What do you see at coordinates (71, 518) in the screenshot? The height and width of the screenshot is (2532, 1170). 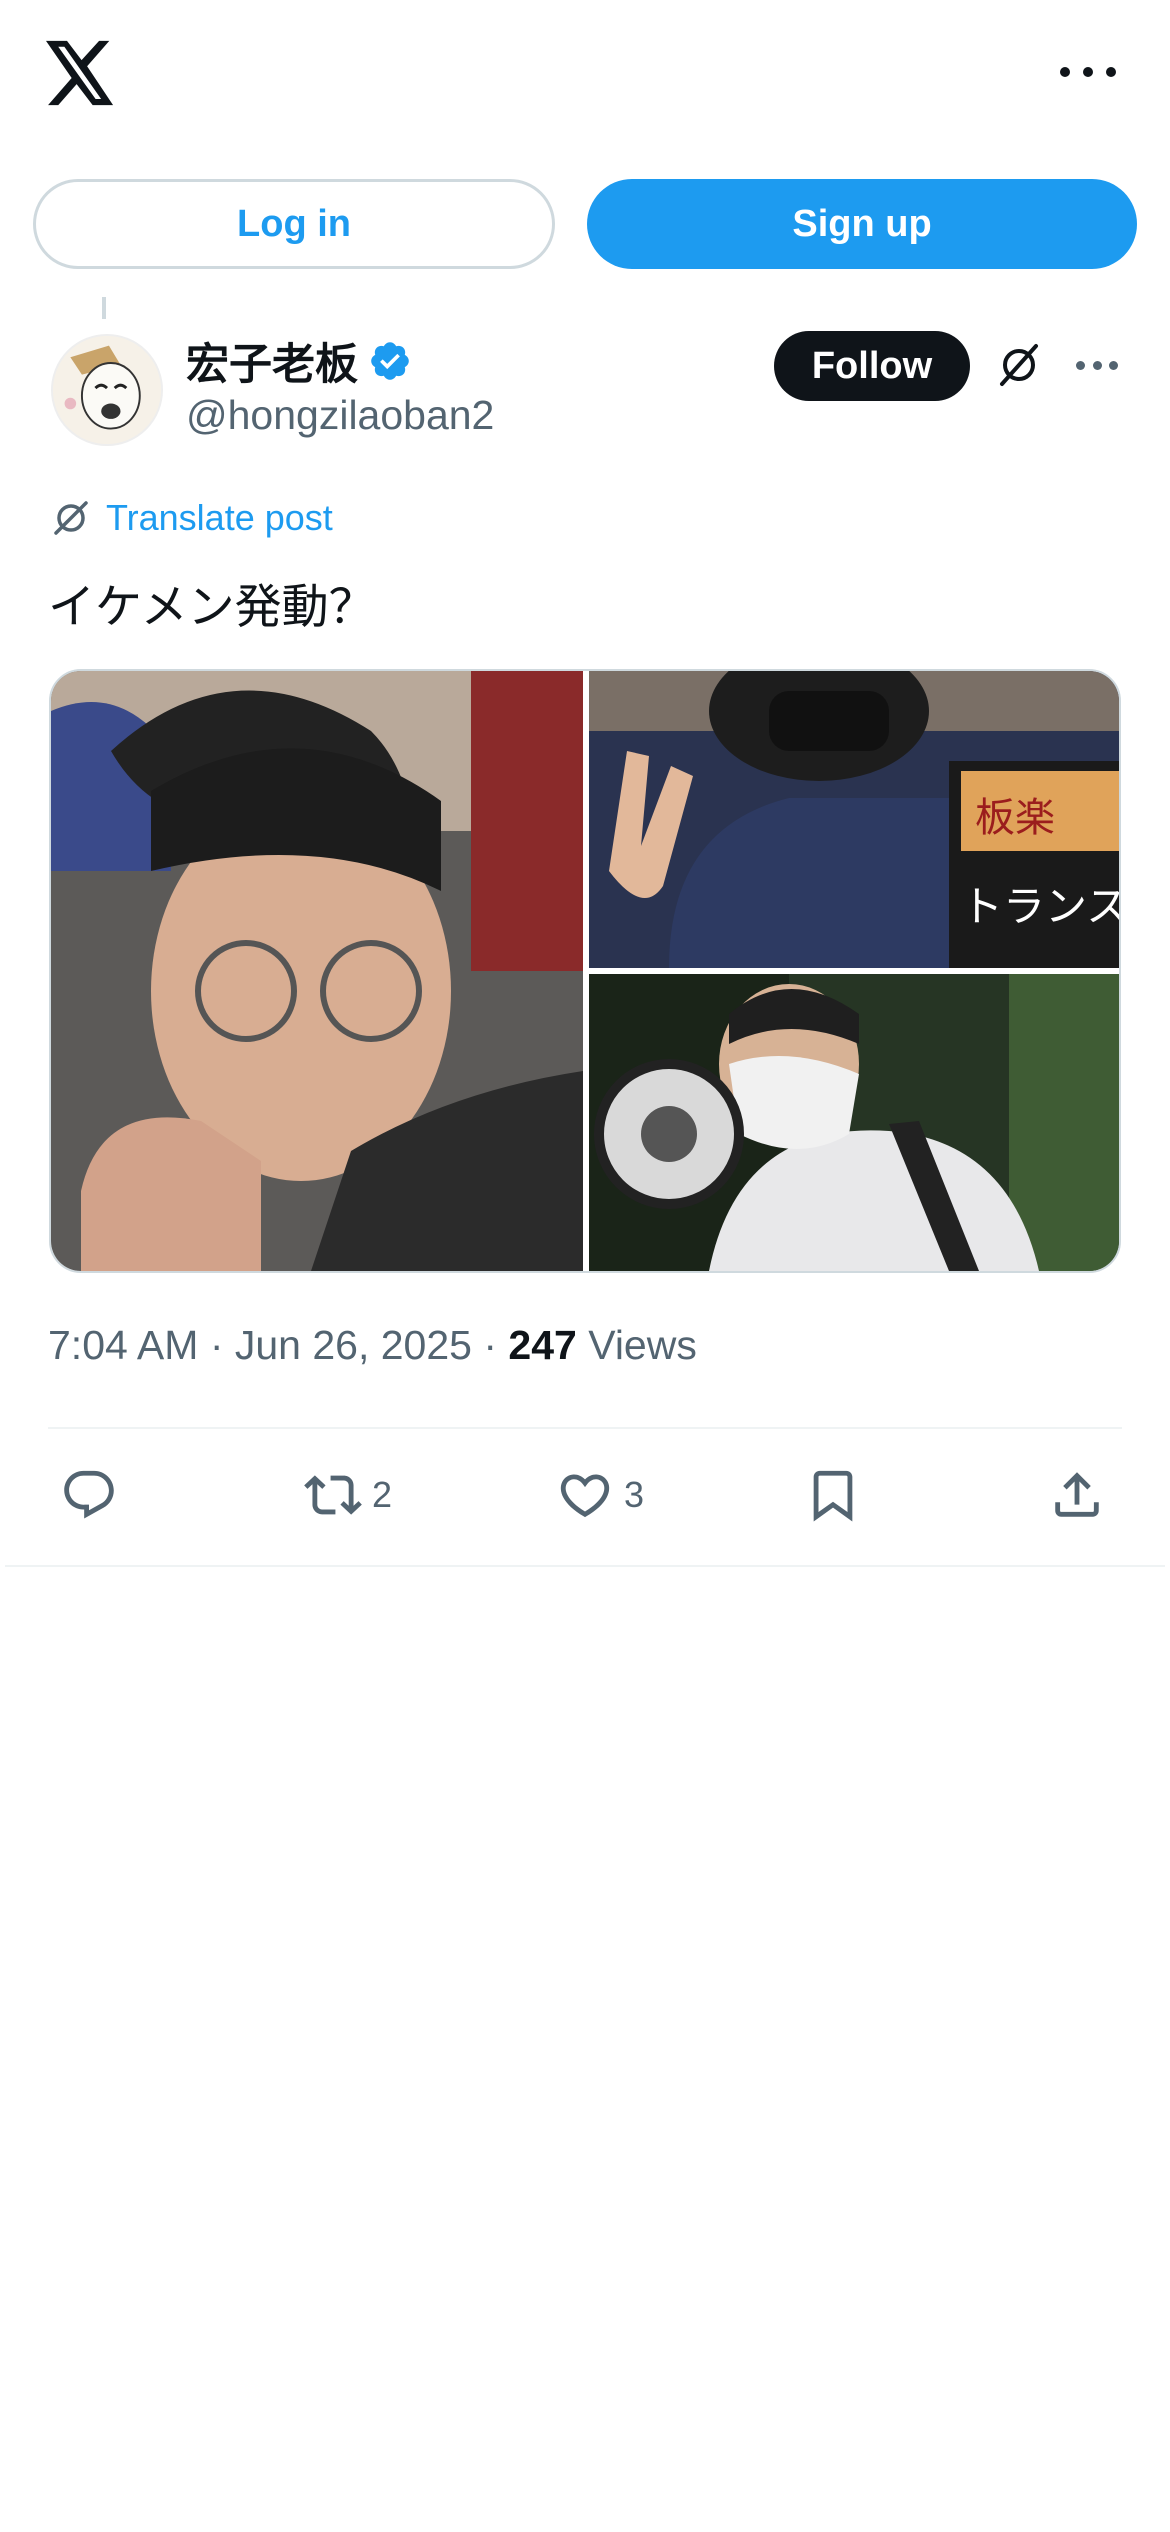 I see `translate-icon` at bounding box center [71, 518].